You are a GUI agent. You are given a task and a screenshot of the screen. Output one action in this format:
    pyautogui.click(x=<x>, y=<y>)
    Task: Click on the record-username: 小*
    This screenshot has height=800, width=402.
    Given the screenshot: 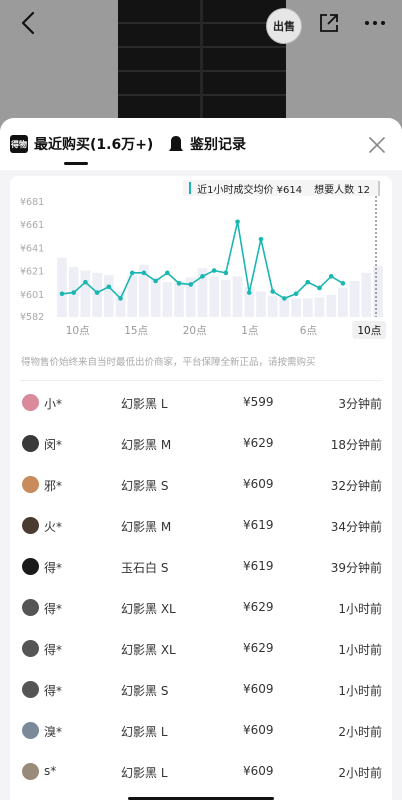 What is the action you would take?
    pyautogui.click(x=53, y=404)
    